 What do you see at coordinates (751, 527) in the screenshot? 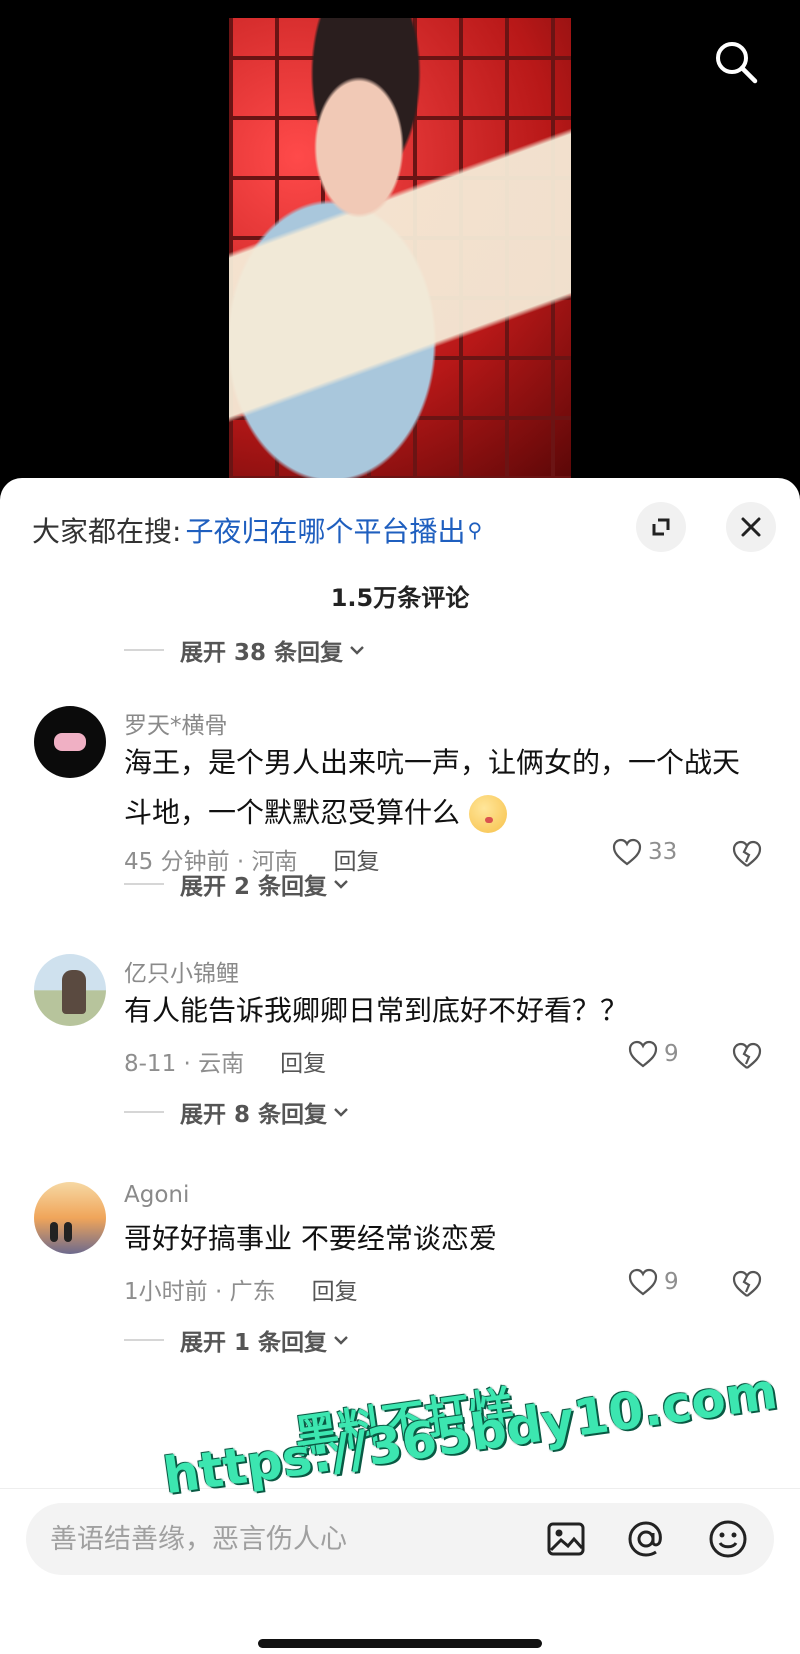
I see `close-icon` at bounding box center [751, 527].